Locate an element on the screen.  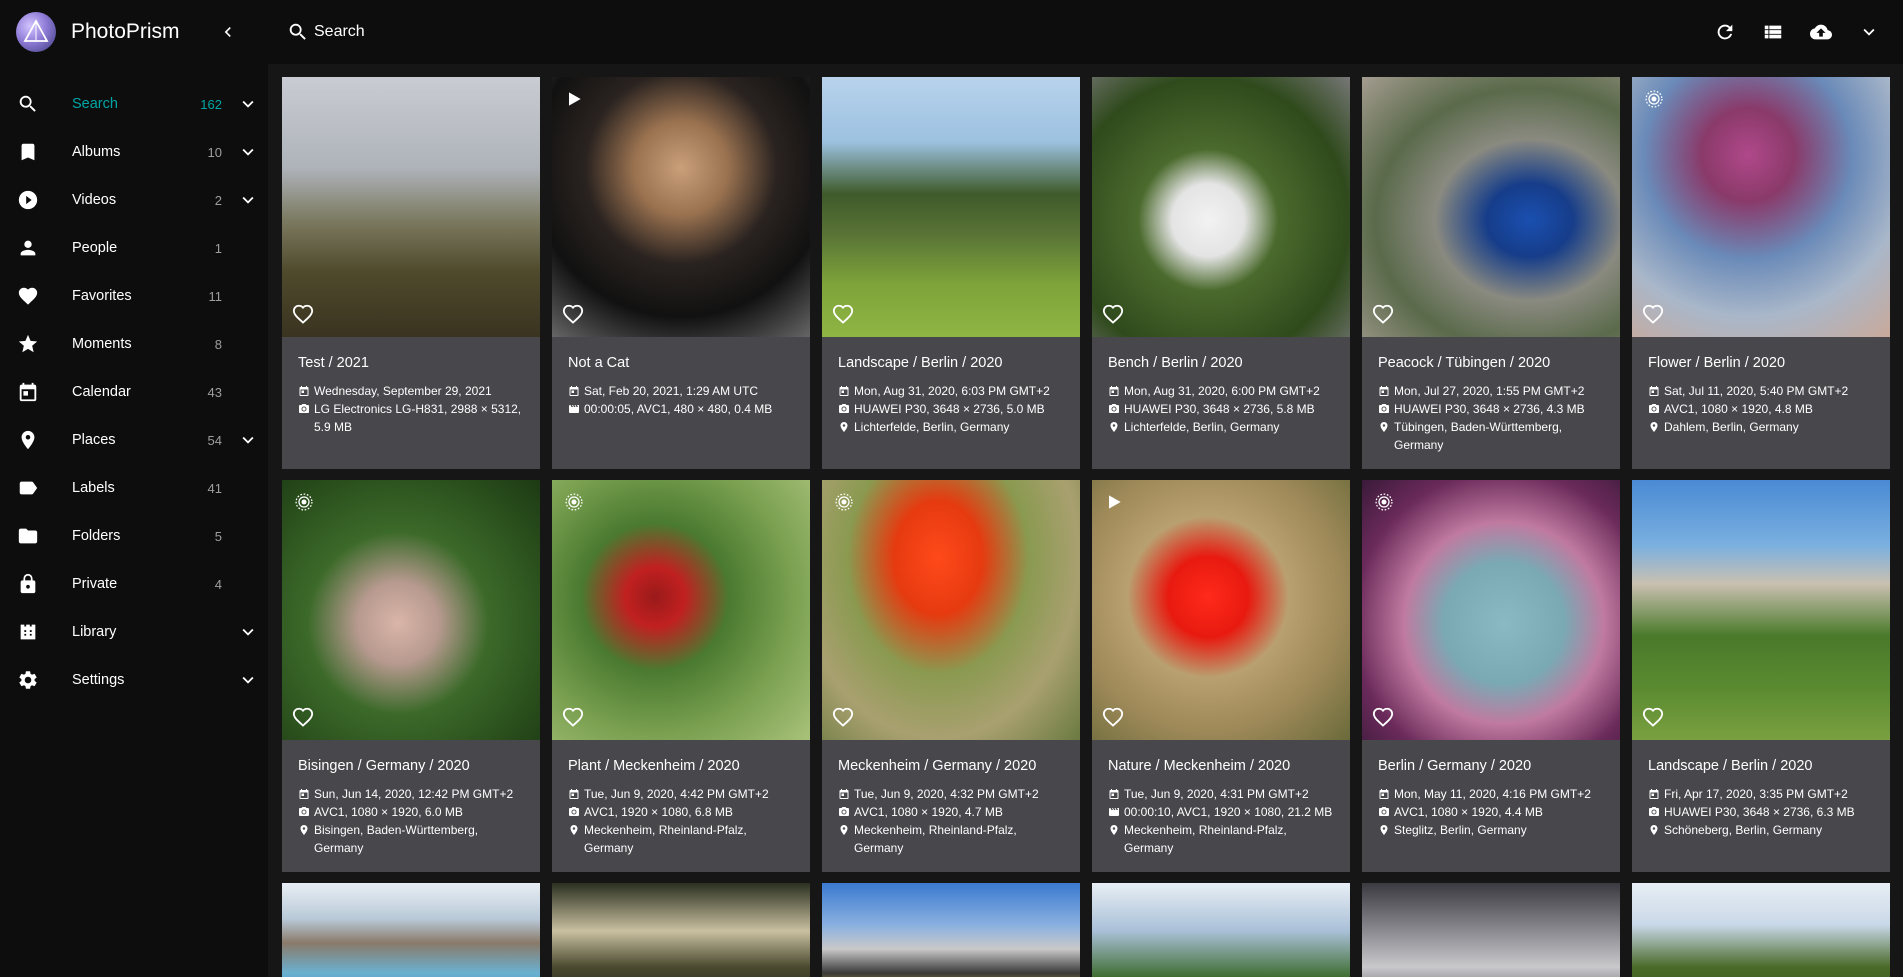
search-input is located at coordinates (614, 32).